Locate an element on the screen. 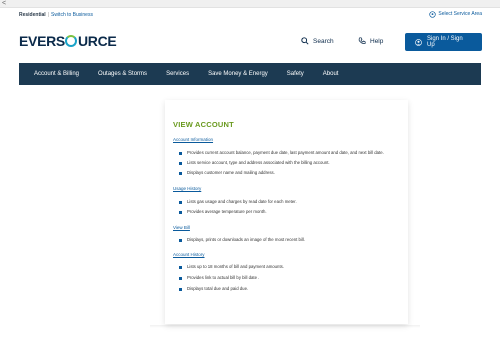 Image resolution: width=500 pixels, height=348 pixels. switch-business-link: Switch to Business is located at coordinates (72, 15).